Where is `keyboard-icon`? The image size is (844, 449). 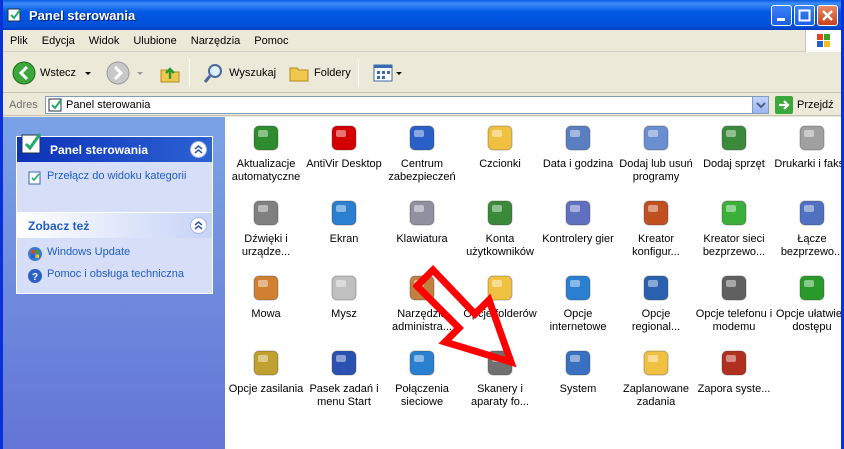 keyboard-icon is located at coordinates (422, 213).